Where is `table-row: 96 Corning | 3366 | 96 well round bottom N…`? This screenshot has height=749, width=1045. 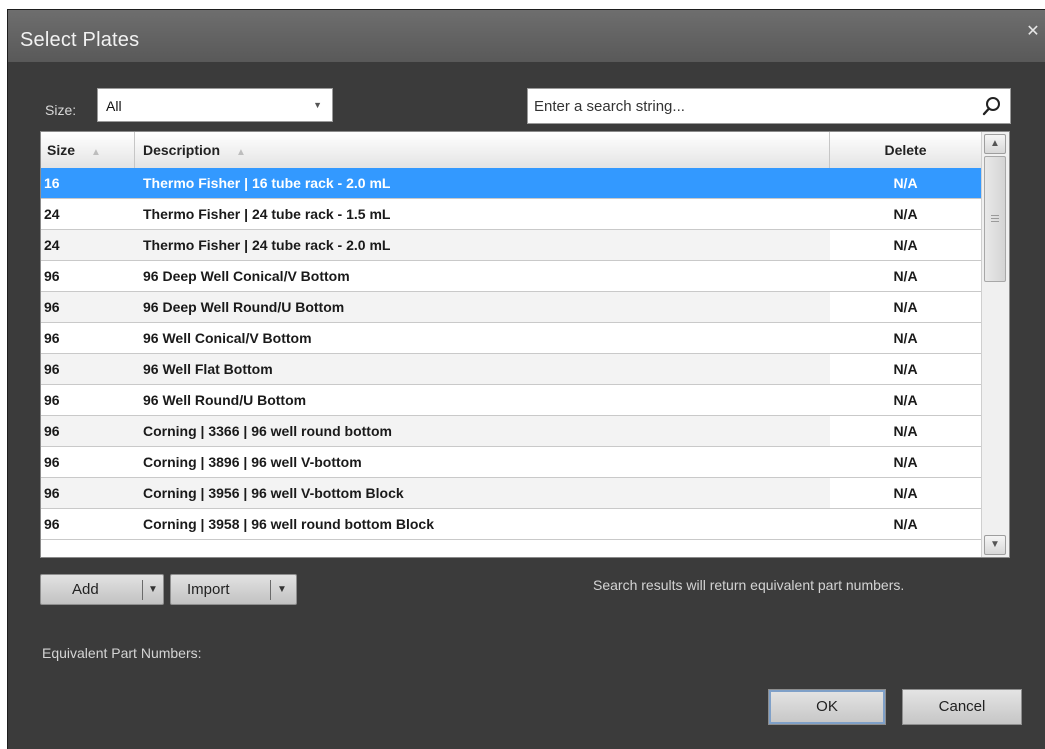 table-row: 96 Corning | 3366 | 96 well round bottom N… is located at coordinates (511, 431).